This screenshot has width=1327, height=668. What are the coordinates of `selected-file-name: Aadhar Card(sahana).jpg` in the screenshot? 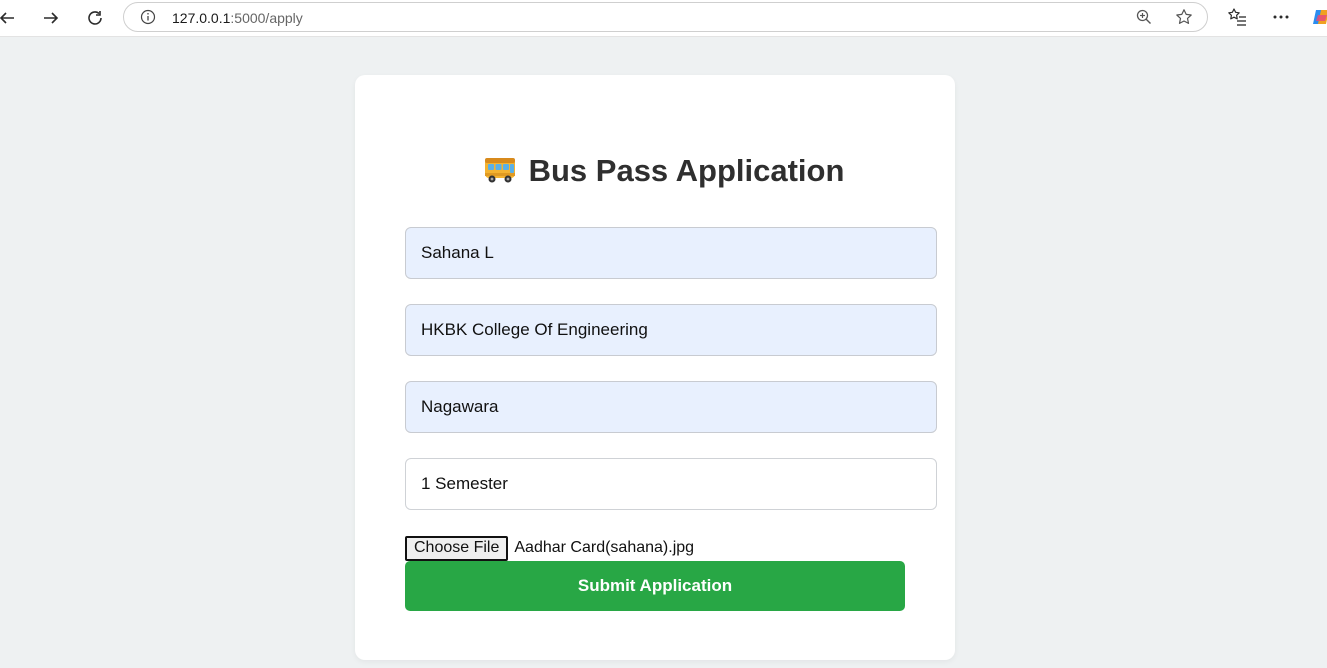 It's located at (604, 547).